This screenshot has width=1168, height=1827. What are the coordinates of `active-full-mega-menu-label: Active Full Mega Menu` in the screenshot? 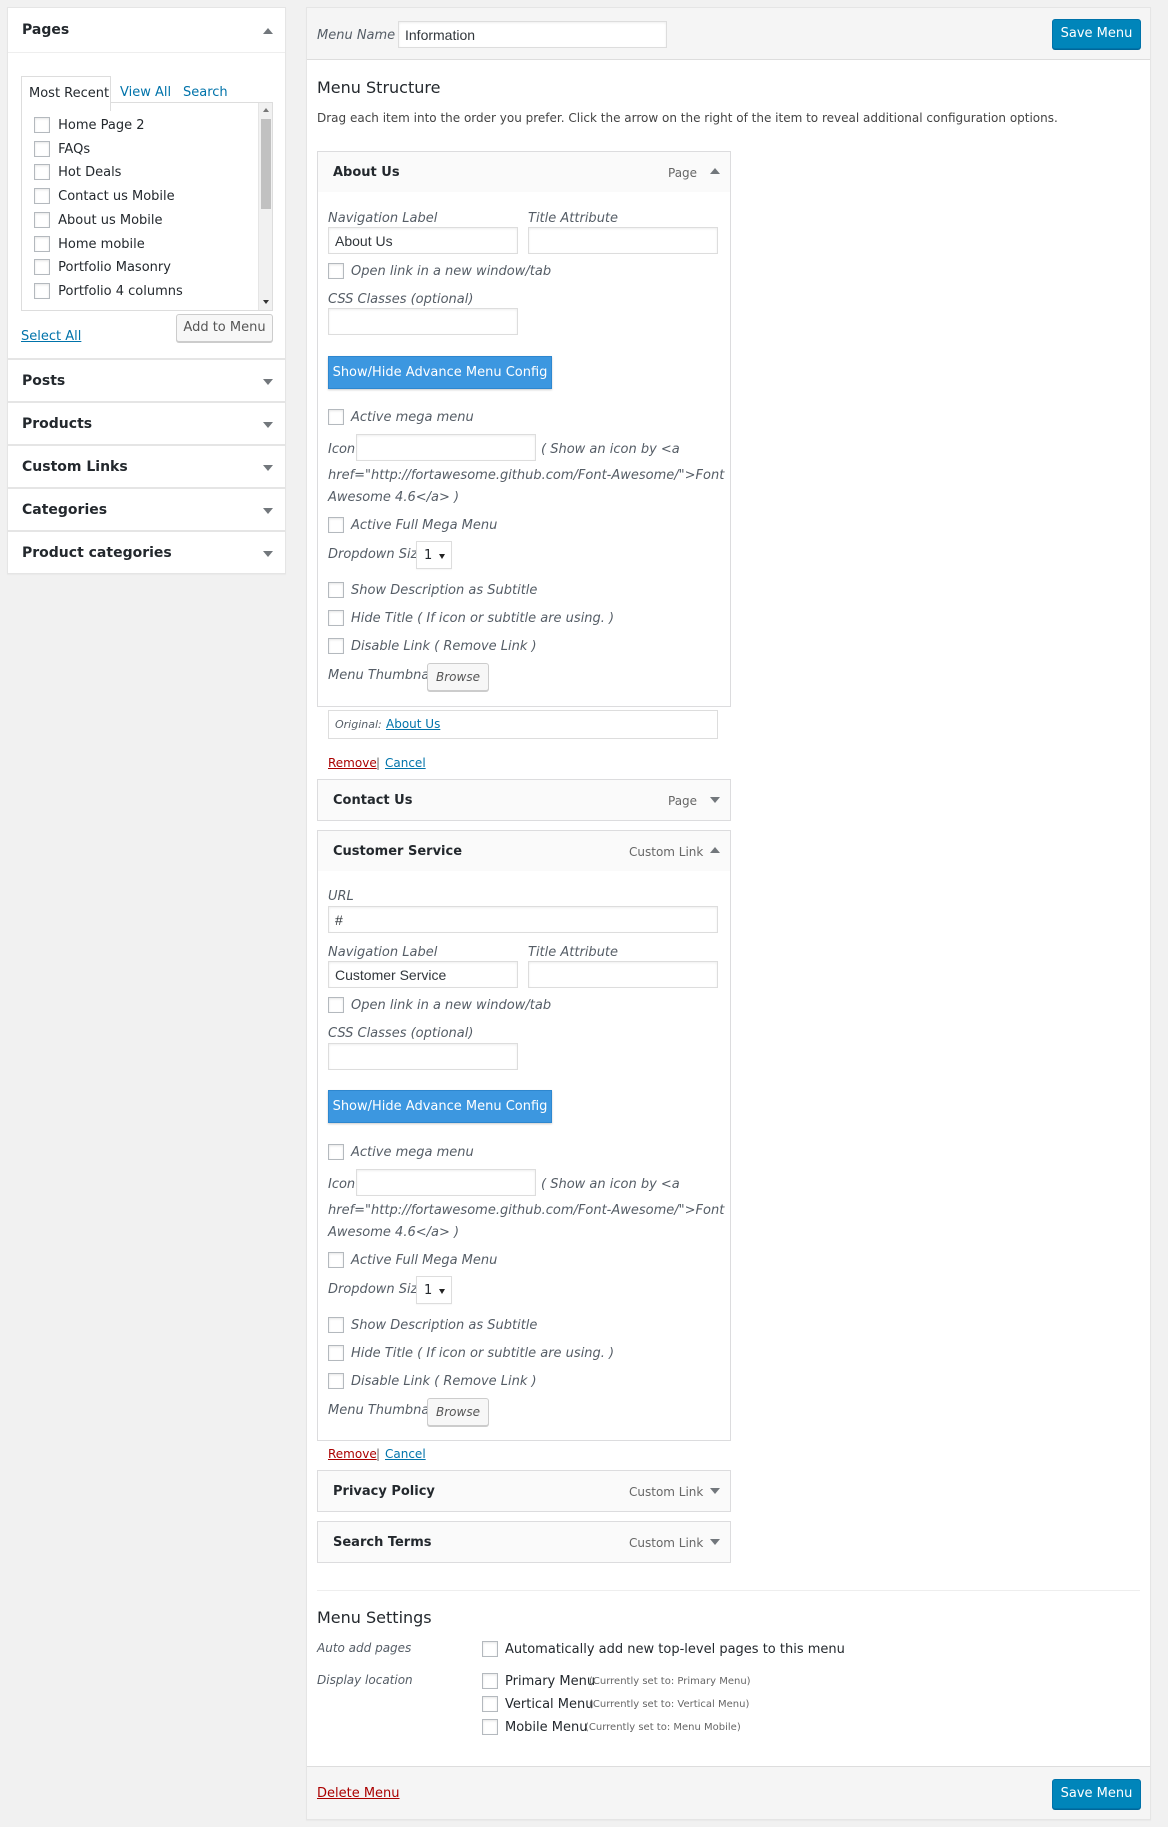 It's located at (424, 1260).